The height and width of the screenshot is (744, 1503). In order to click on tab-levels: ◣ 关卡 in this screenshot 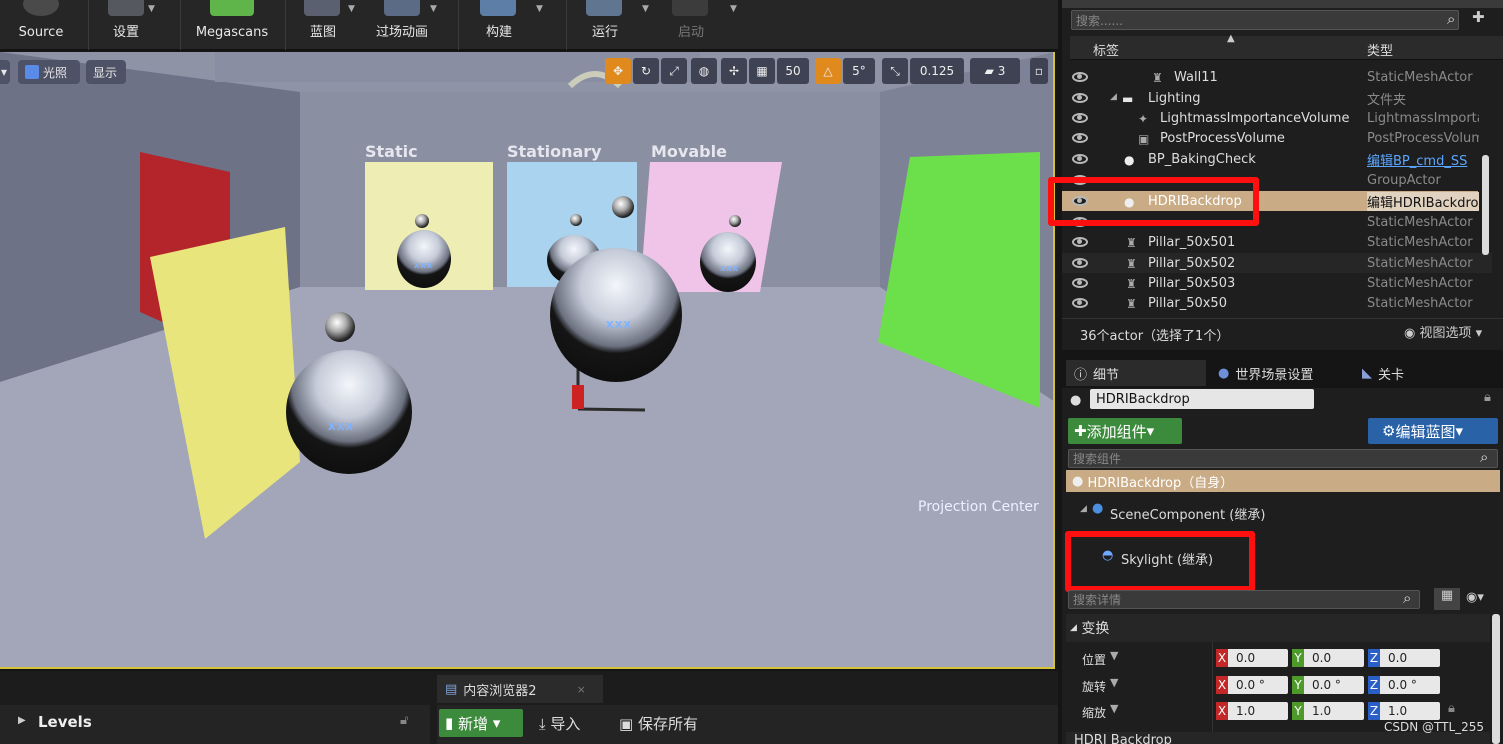, I will do `click(1414, 373)`.